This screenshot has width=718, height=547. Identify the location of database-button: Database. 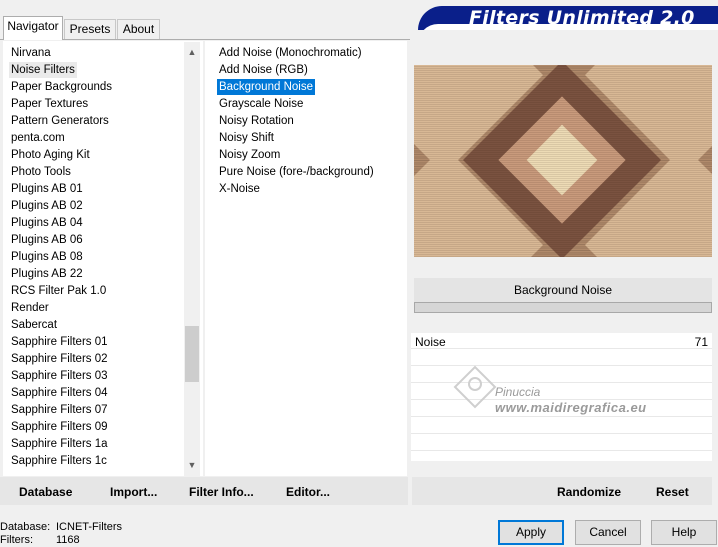
(45, 492).